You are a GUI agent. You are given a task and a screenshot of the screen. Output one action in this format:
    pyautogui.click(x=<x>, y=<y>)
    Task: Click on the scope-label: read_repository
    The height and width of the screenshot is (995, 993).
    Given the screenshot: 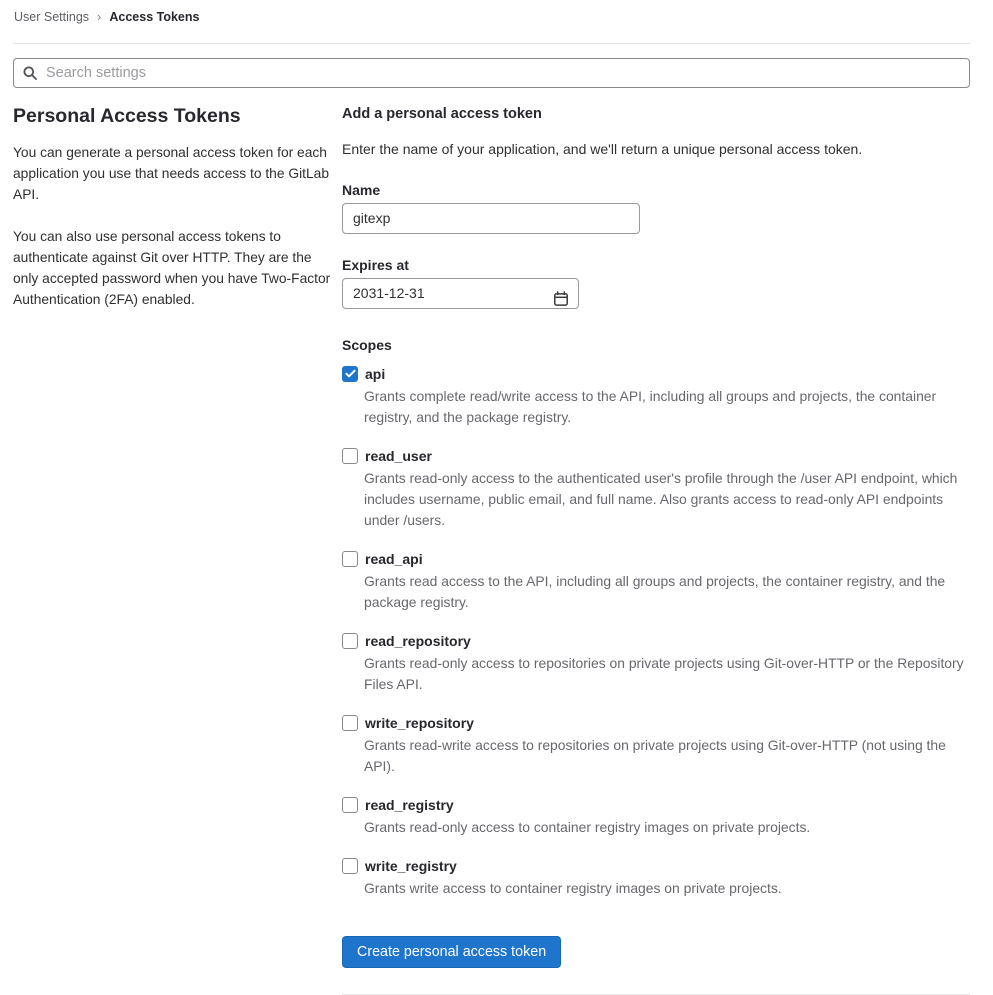 What is the action you would take?
    pyautogui.click(x=418, y=641)
    